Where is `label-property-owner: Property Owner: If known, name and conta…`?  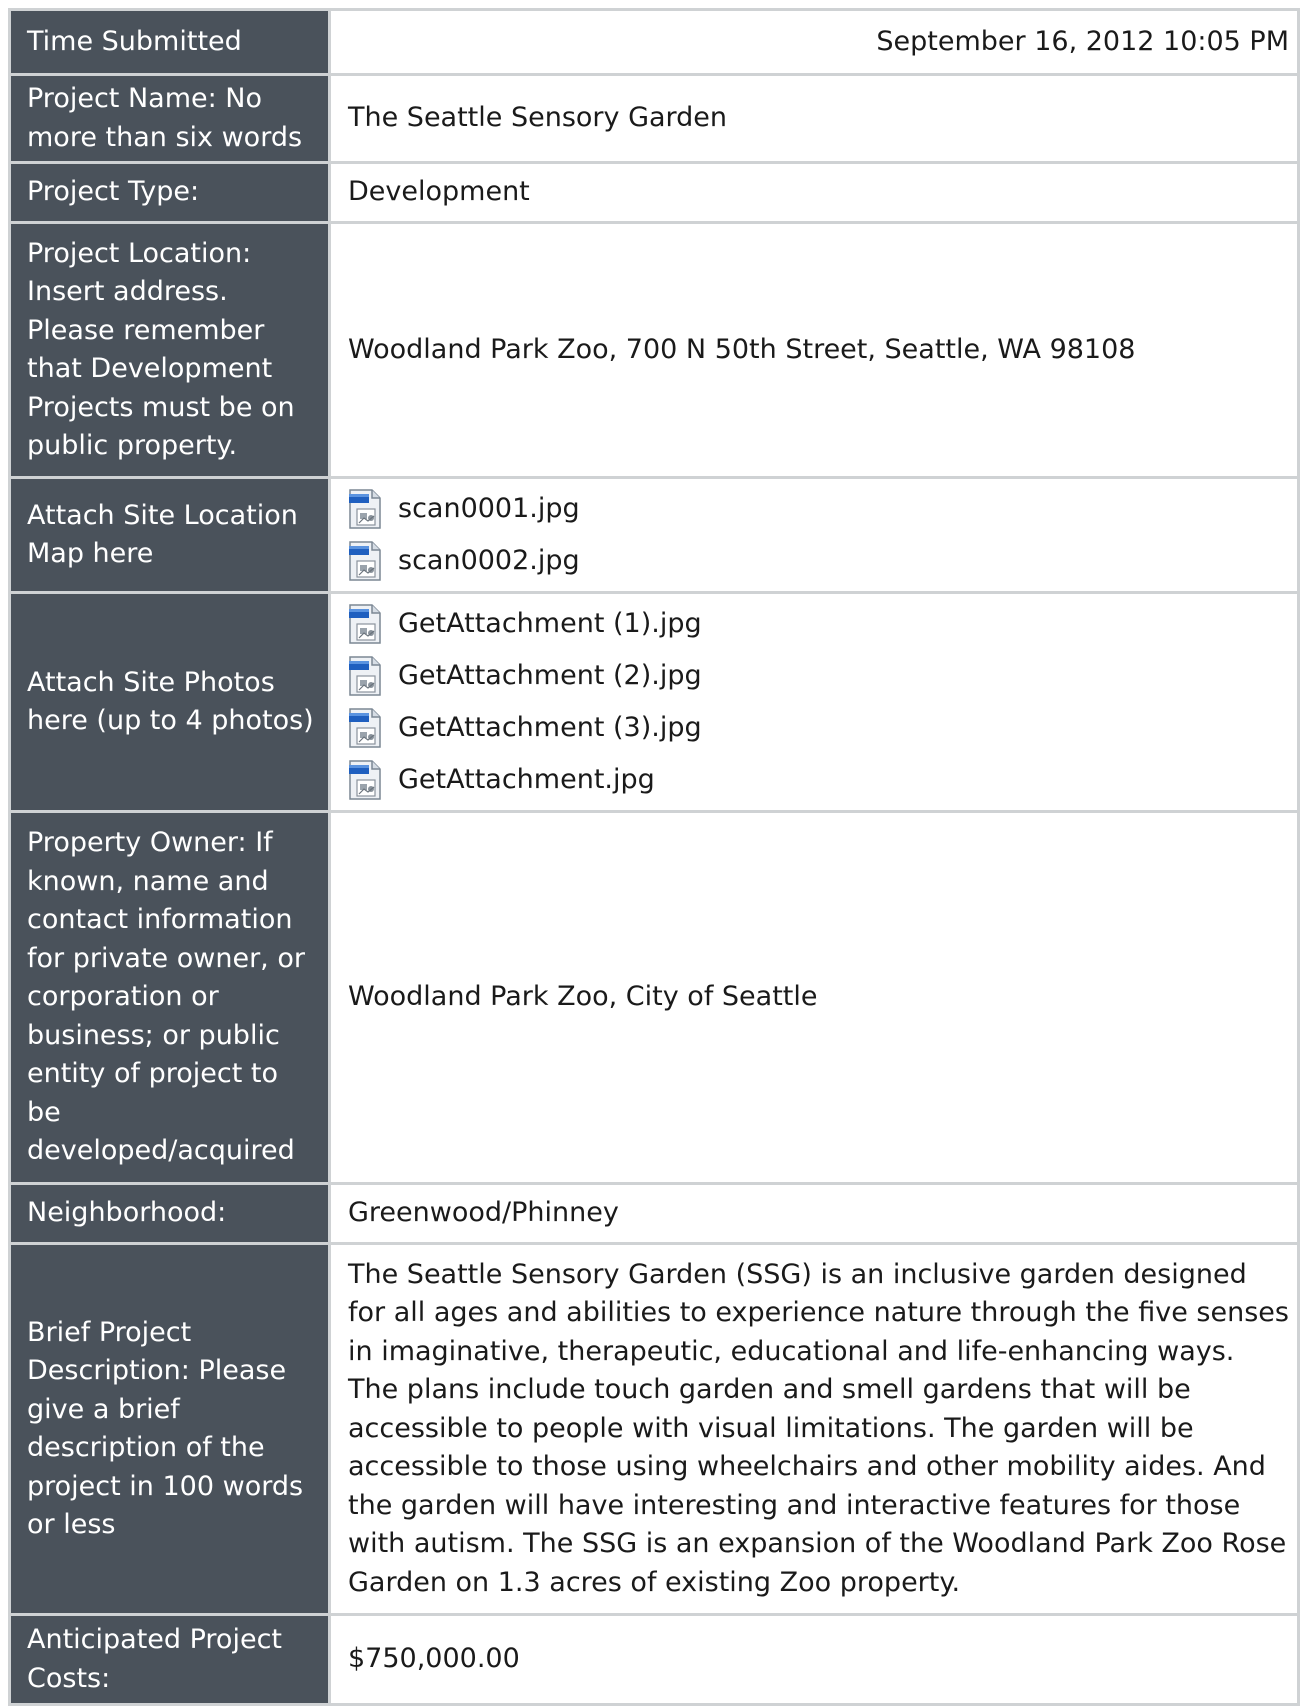
label-property-owner: Property Owner: If known, name and conta… is located at coordinates (169, 997).